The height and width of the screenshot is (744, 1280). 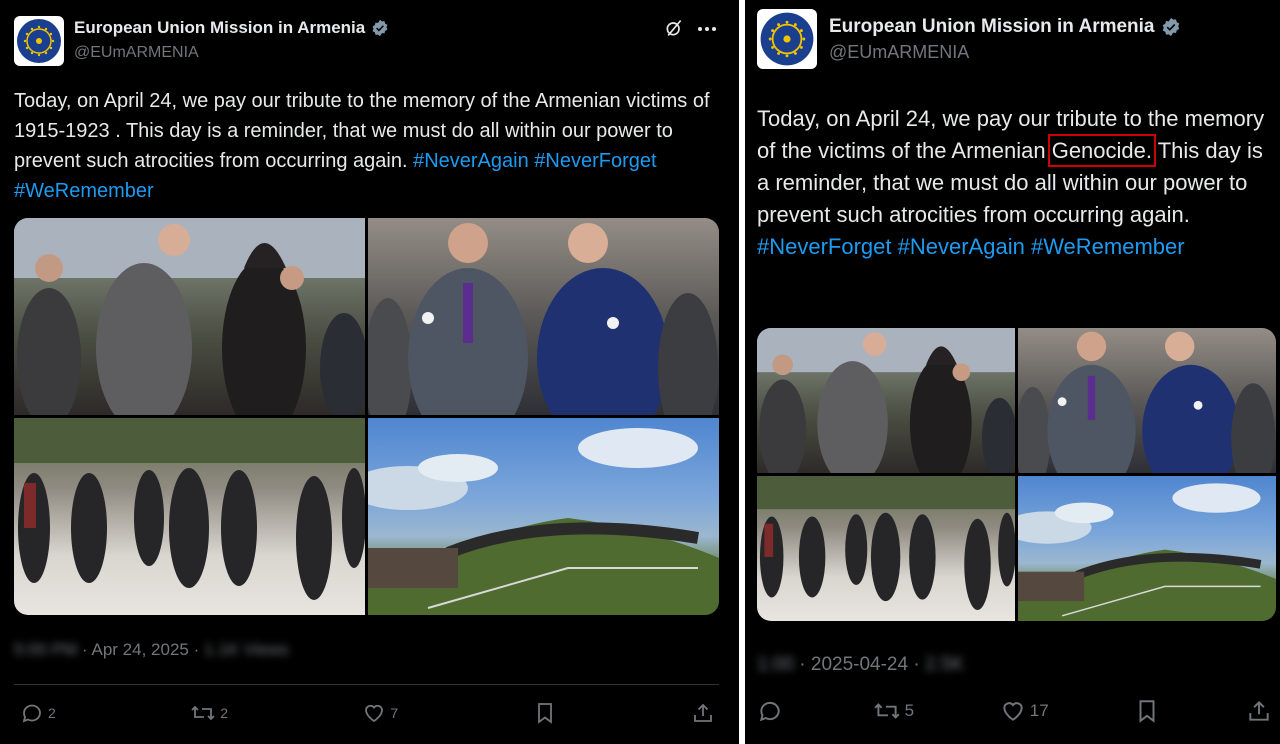 What do you see at coordinates (45, 649) in the screenshot?
I see `tweet-time: 5:00 PM` at bounding box center [45, 649].